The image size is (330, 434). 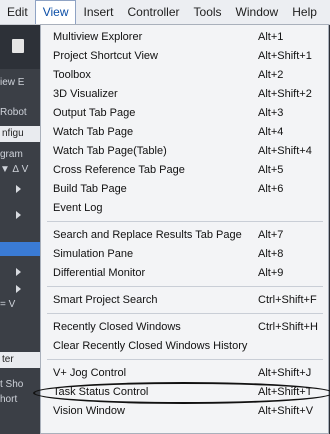 I want to click on menu-item-watch-tab-page-table: Watch Tab Page(Table) Alt+Shift+4, so click(x=184, y=151).